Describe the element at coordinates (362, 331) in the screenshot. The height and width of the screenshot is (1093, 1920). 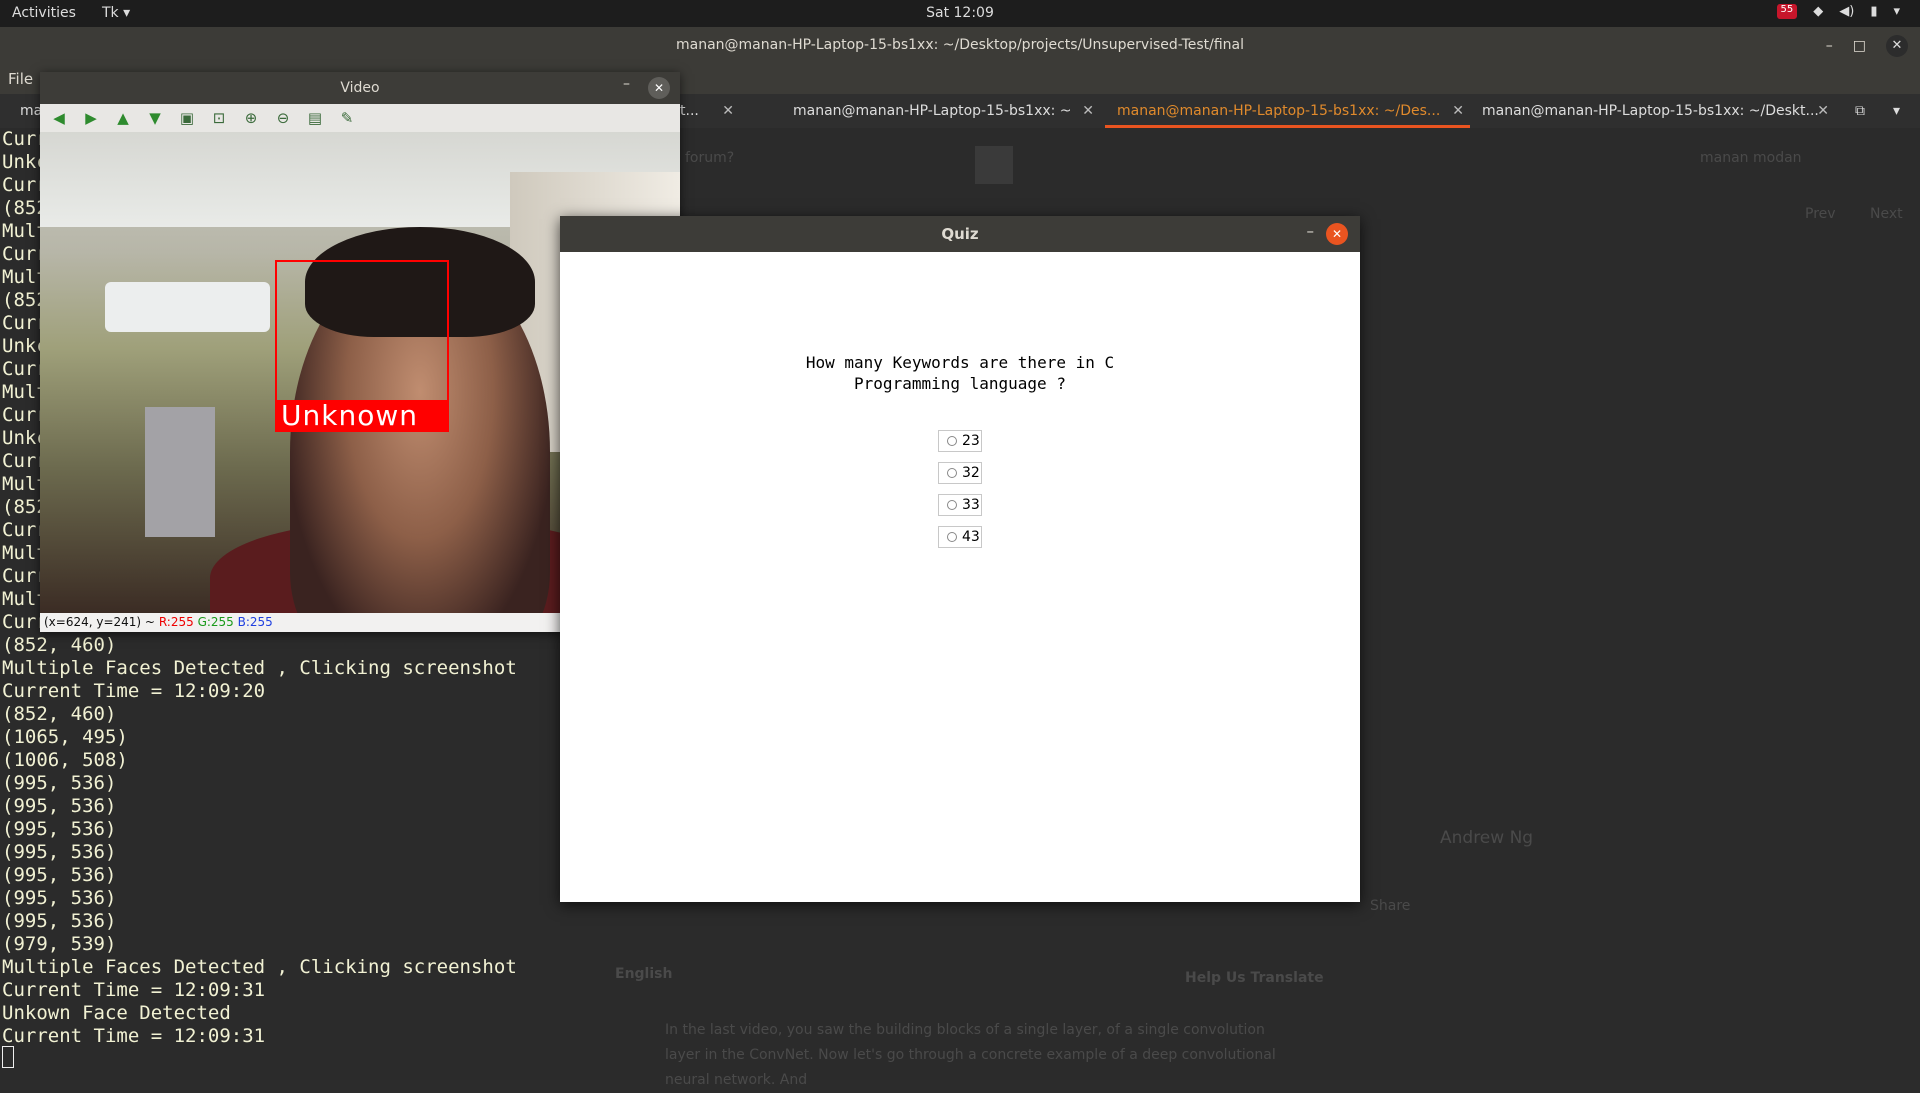
I see `face-detection-box` at that location.